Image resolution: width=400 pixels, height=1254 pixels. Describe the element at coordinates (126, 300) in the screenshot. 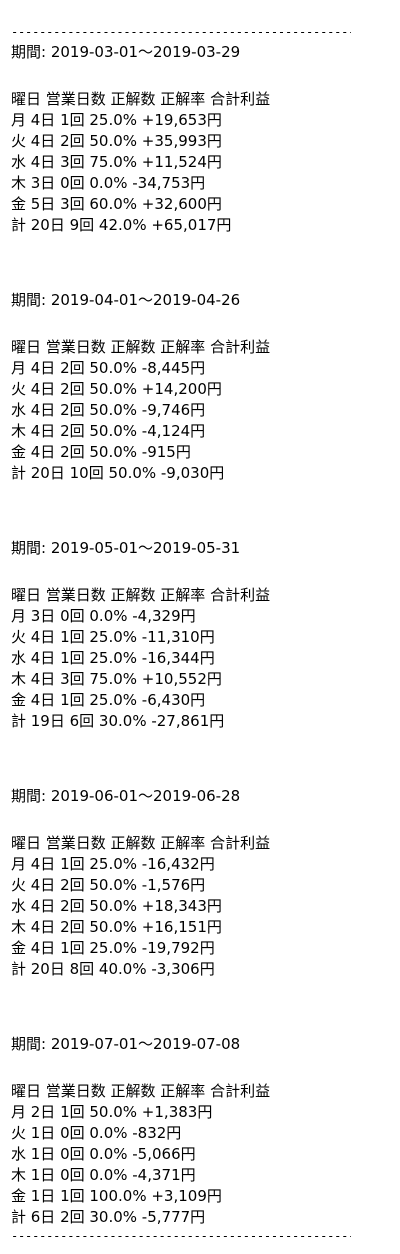

I see `period-label: 期間: 2019-04-01〜2019-04-26` at that location.